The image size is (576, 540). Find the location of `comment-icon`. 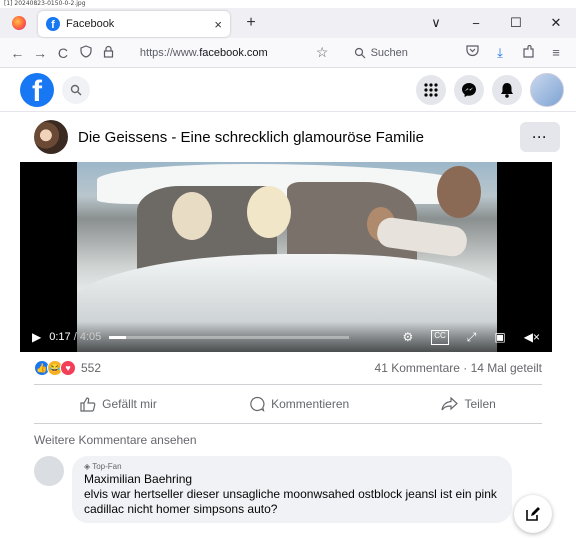

comment-icon is located at coordinates (257, 404).